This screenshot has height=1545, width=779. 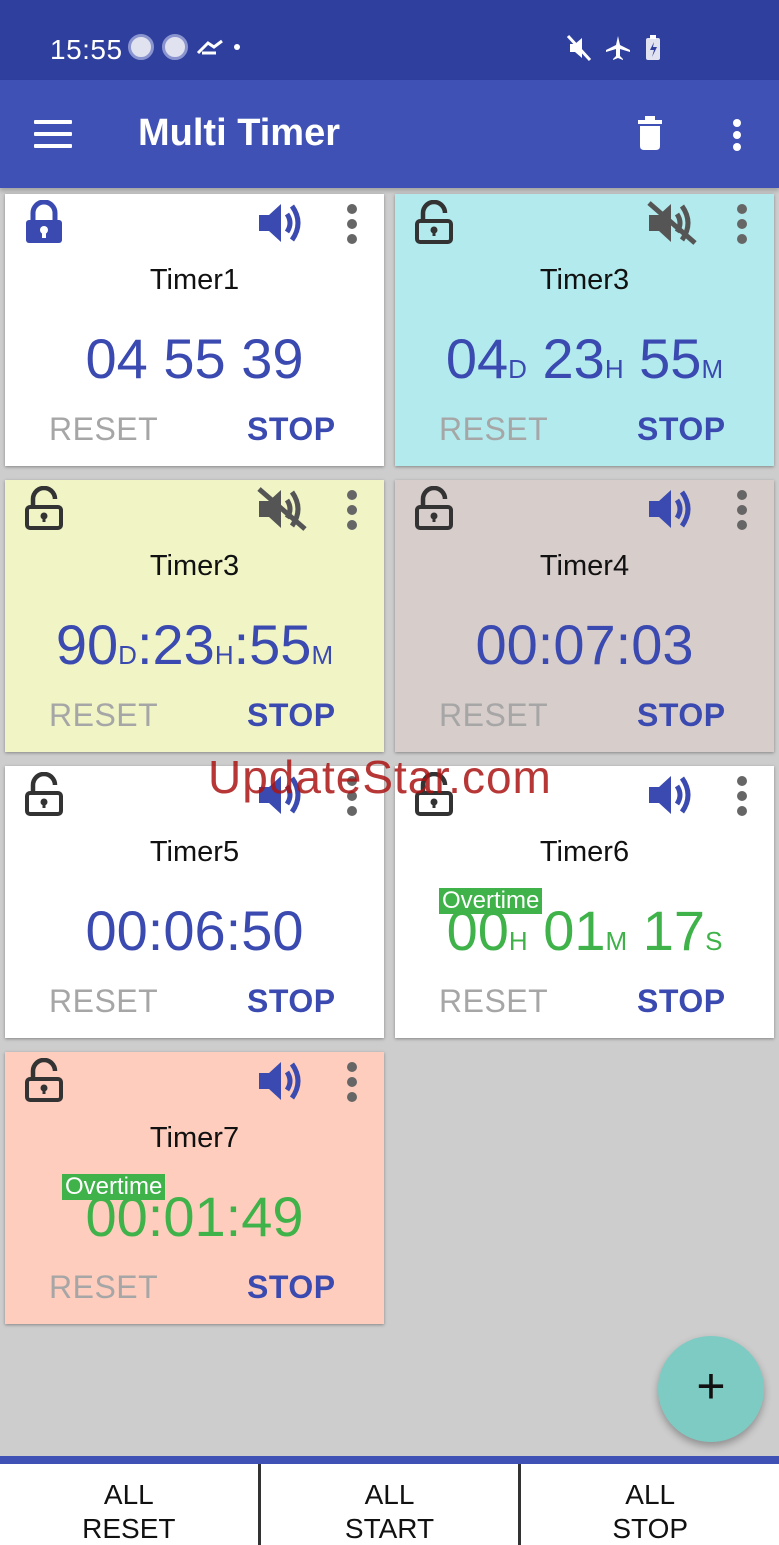 What do you see at coordinates (272, 644) in the screenshot?
I see `time-value: :55` at bounding box center [272, 644].